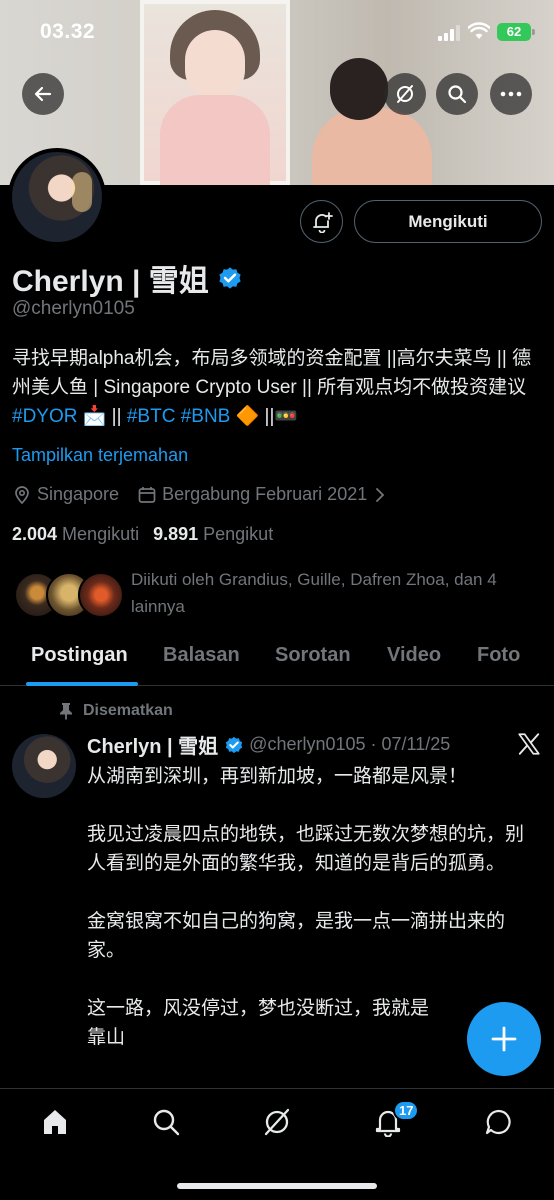 Image resolution: width=554 pixels, height=1200 pixels. I want to click on compose-post-button, so click(504, 1039).